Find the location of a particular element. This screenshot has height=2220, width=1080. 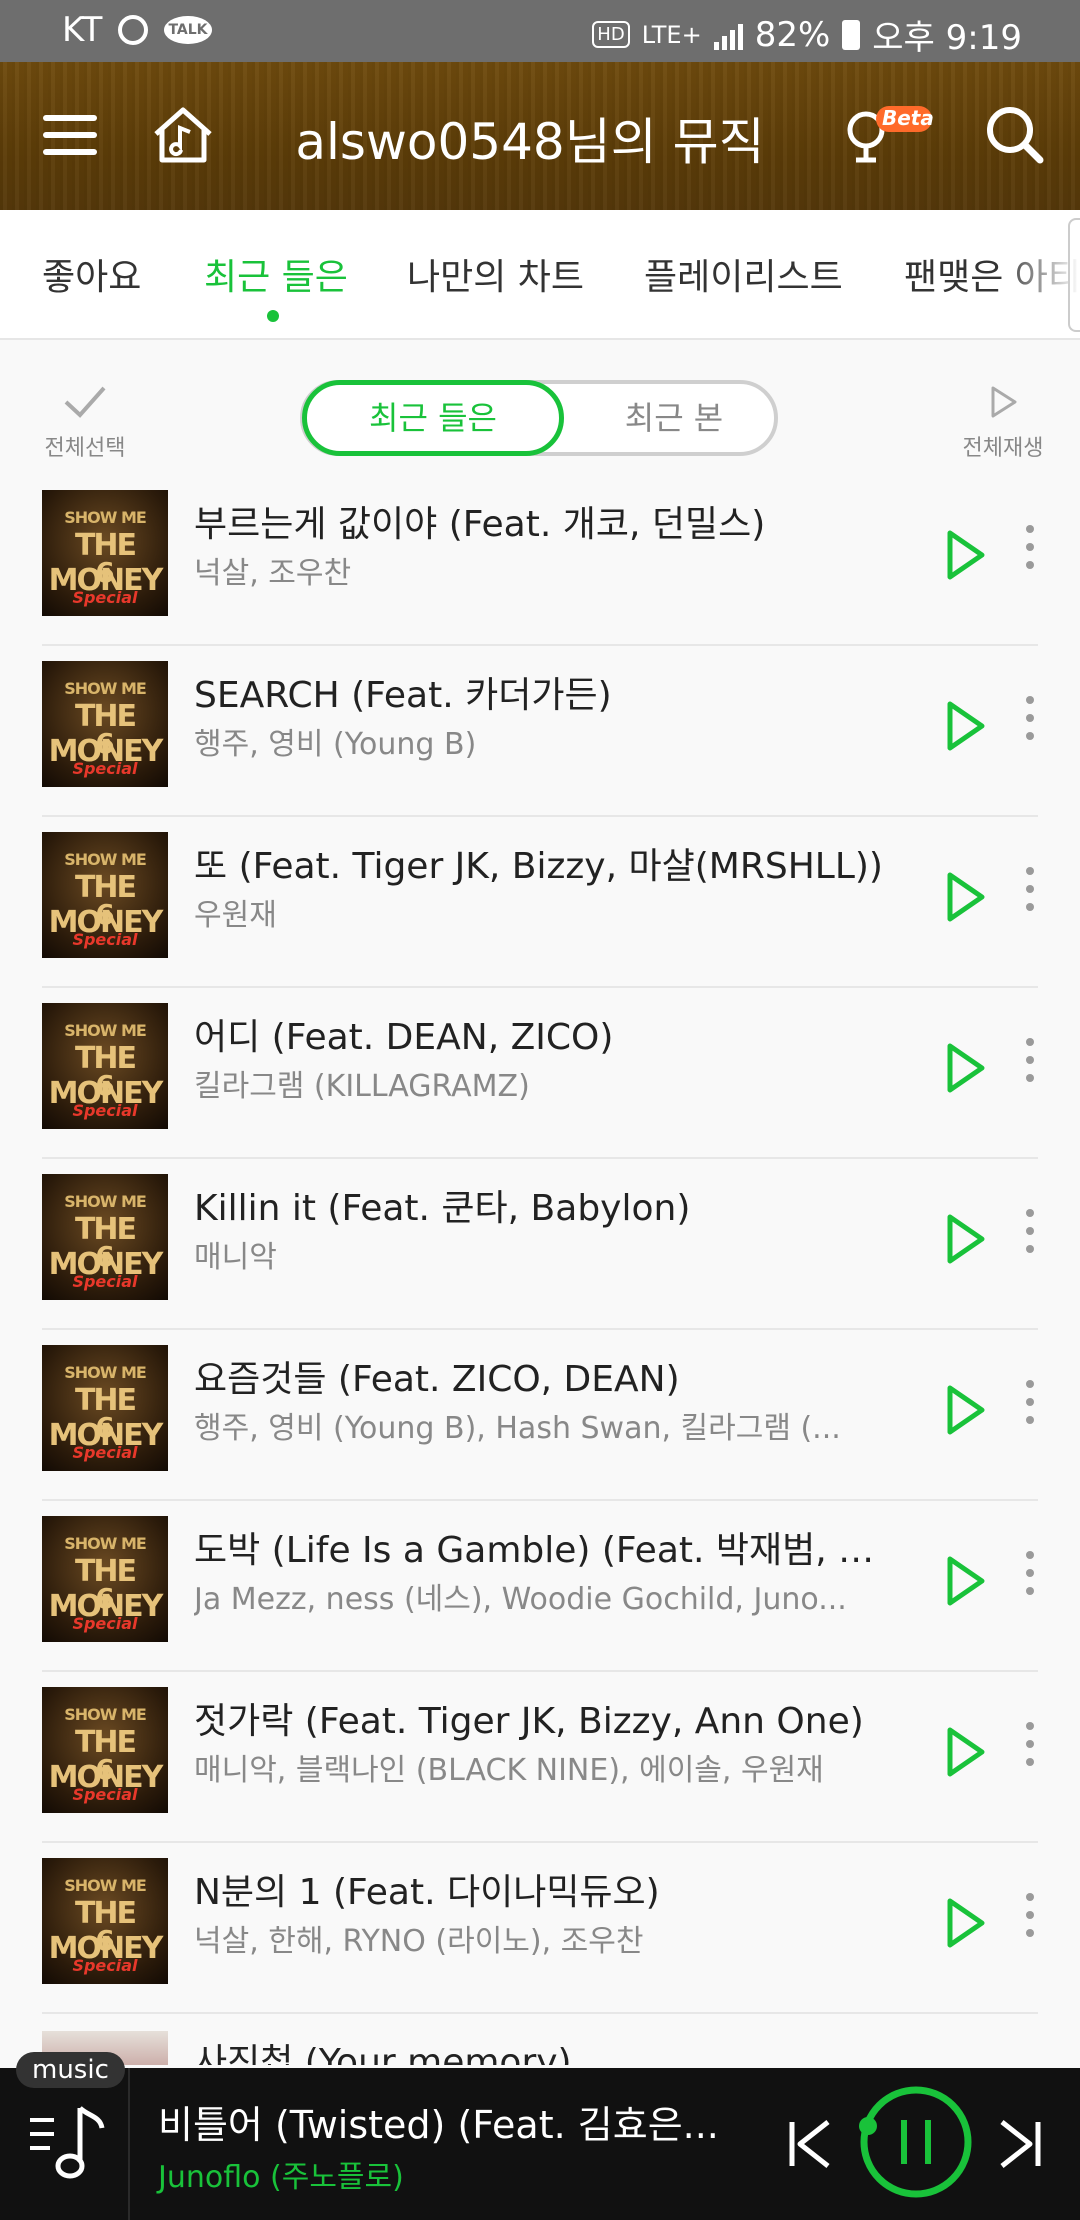

song-artist: 행주, 영비 (Young B) is located at coordinates (335, 744).